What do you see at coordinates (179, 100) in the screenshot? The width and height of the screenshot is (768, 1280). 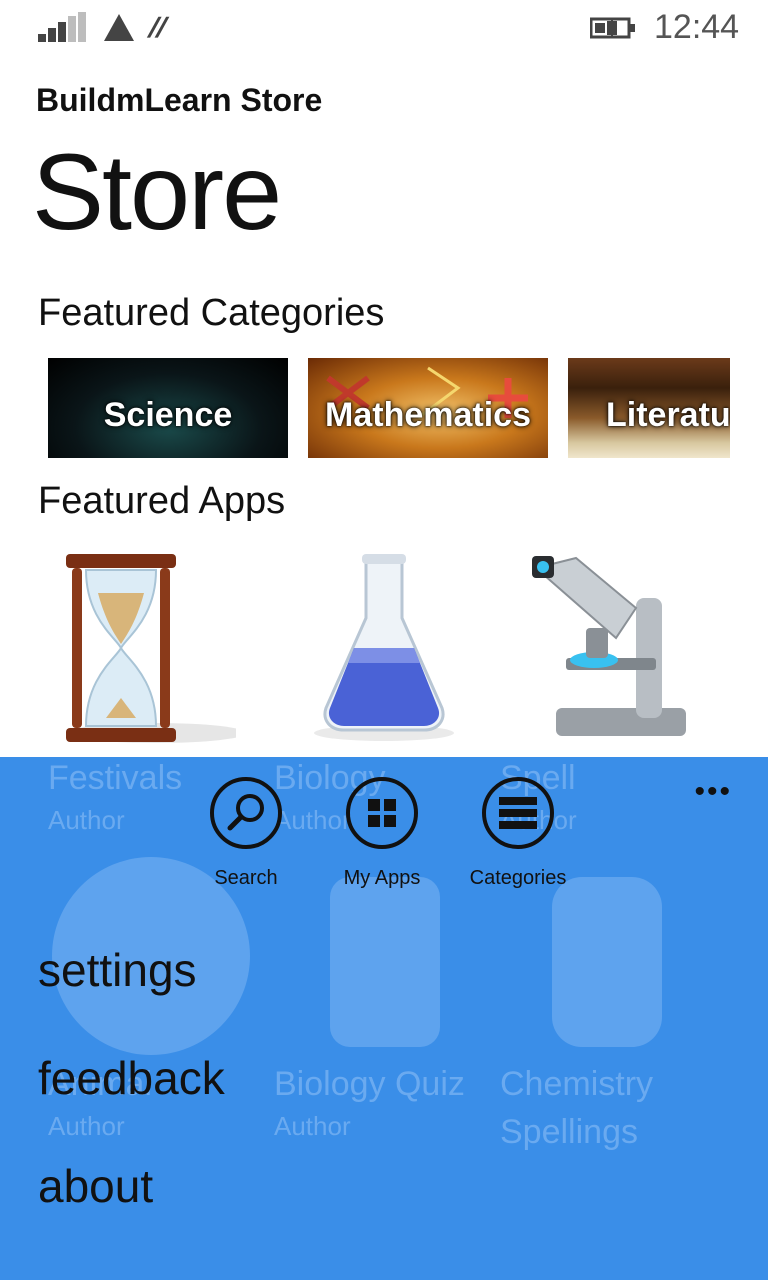 I see `app-title: BuildmLearn Store` at bounding box center [179, 100].